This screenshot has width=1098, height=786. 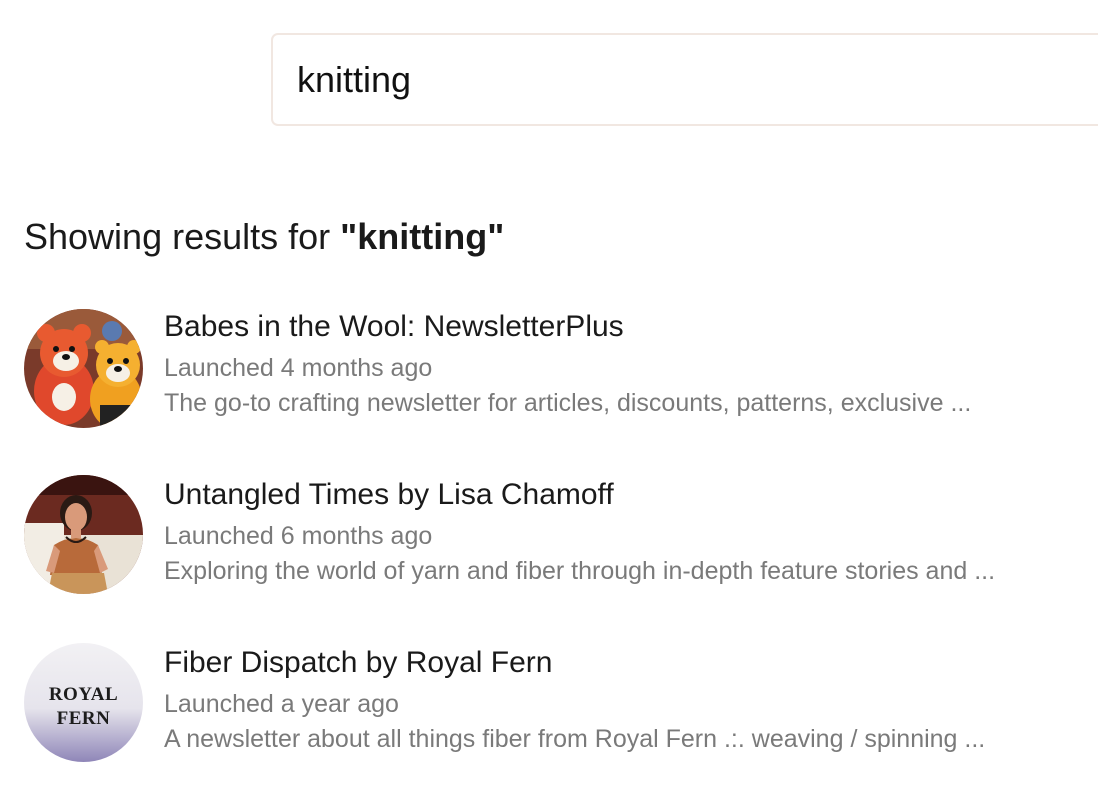 What do you see at coordinates (389, 495) in the screenshot?
I see `result-title: Untangled Times by Lisa Chamoff` at bounding box center [389, 495].